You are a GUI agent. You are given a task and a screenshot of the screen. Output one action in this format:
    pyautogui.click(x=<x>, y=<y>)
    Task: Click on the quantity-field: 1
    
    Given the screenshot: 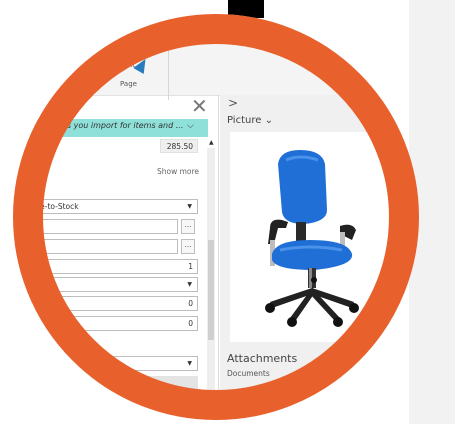 What is the action you would take?
    pyautogui.click(x=109, y=266)
    